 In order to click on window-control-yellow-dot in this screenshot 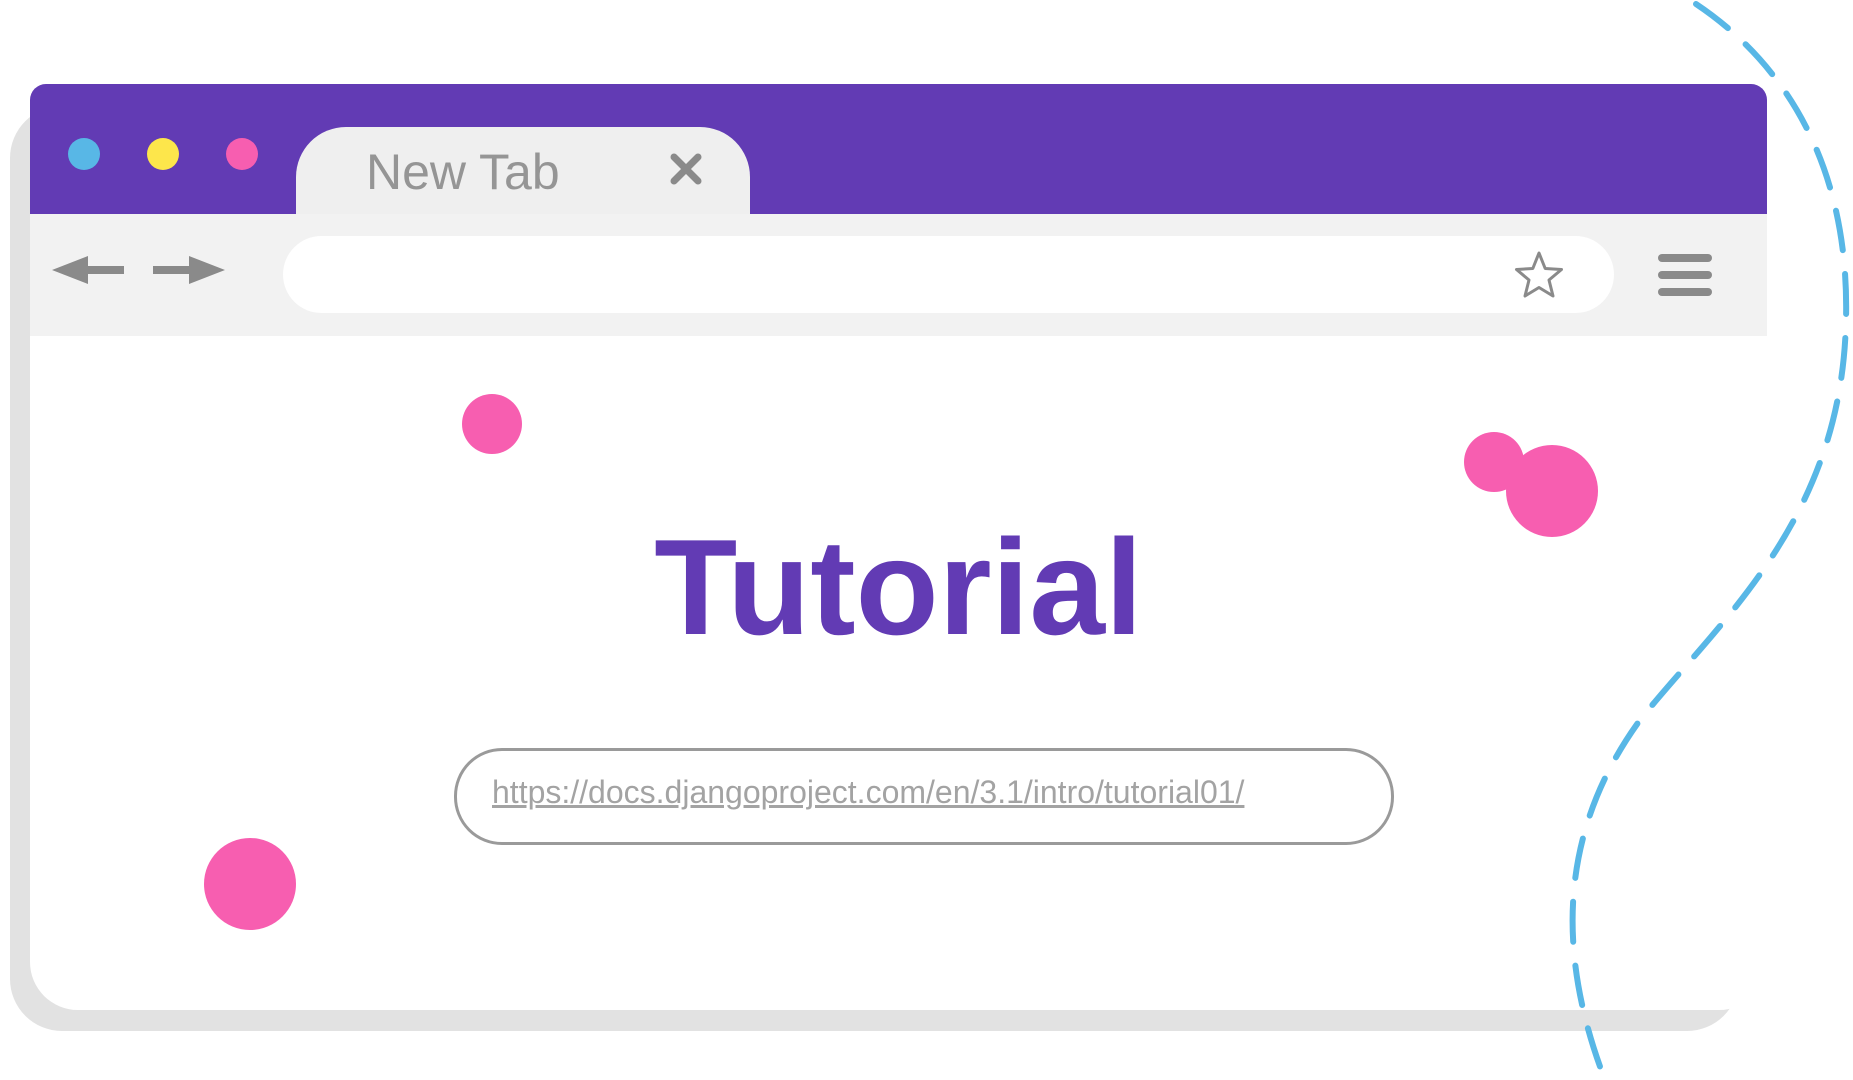, I will do `click(163, 154)`.